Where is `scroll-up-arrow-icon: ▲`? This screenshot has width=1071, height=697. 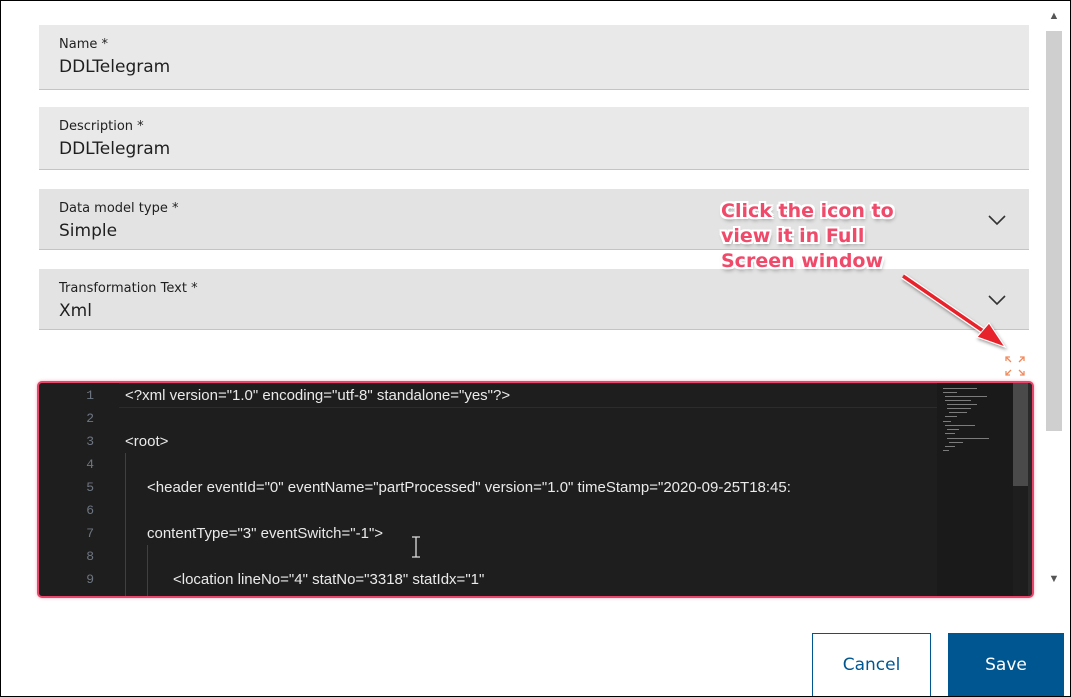 scroll-up-arrow-icon: ▲ is located at coordinates (1054, 16).